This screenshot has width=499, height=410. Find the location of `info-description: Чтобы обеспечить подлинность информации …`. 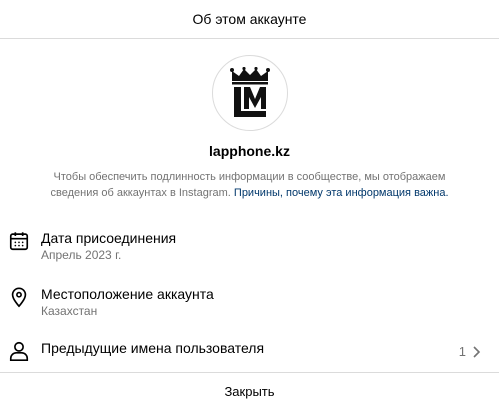

info-description: Чтобы обеспечить подлинность информации … is located at coordinates (249, 185).